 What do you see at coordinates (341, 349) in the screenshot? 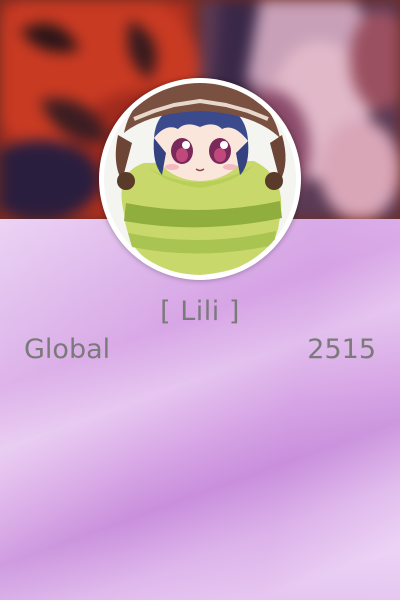
I see `global-rank-value: 2515` at bounding box center [341, 349].